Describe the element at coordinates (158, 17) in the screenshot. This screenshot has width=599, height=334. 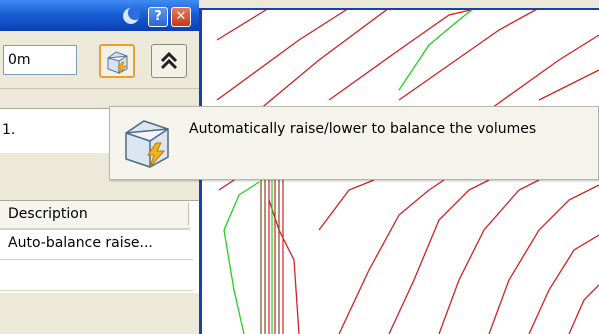
I see `help-button: ?` at that location.